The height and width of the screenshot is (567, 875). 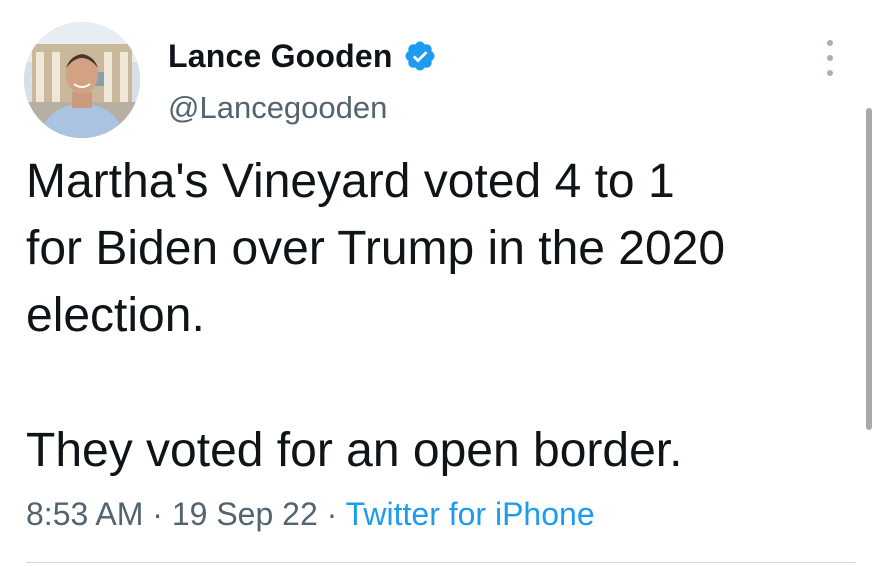 I want to click on avatar, so click(x=82, y=80).